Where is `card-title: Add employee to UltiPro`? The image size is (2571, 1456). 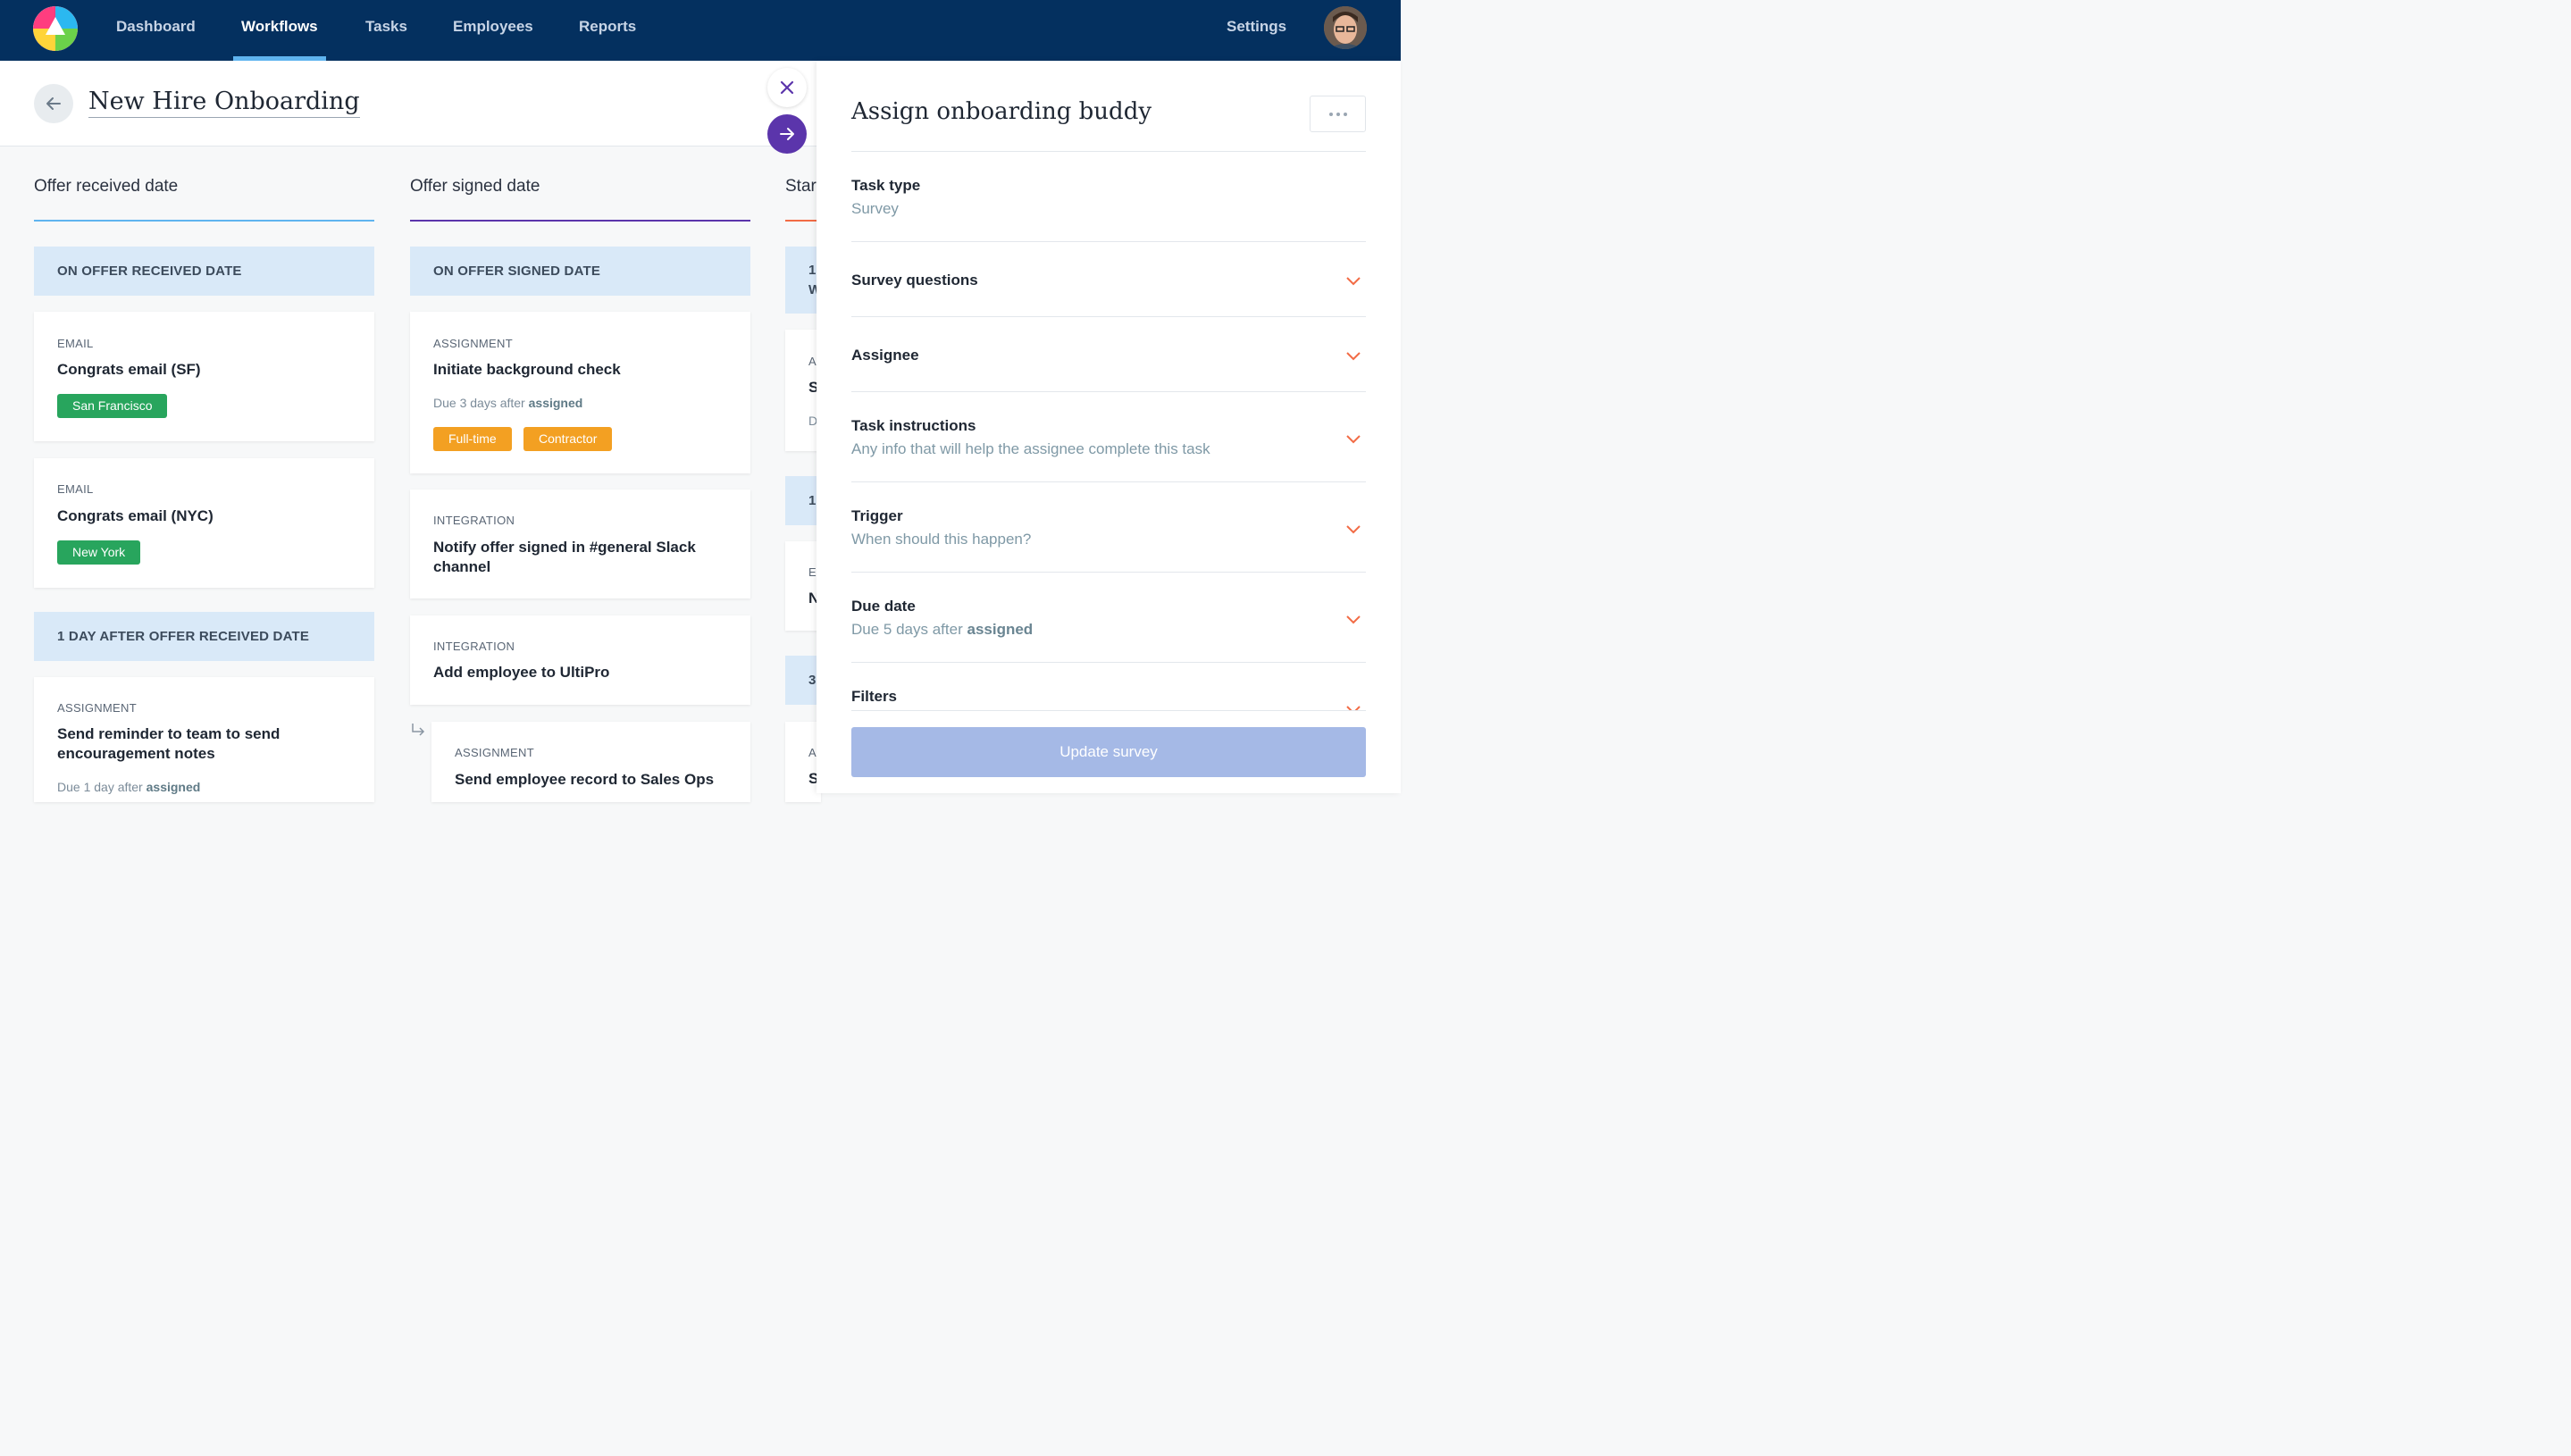
card-title: Add employee to UltiPro is located at coordinates (521, 672).